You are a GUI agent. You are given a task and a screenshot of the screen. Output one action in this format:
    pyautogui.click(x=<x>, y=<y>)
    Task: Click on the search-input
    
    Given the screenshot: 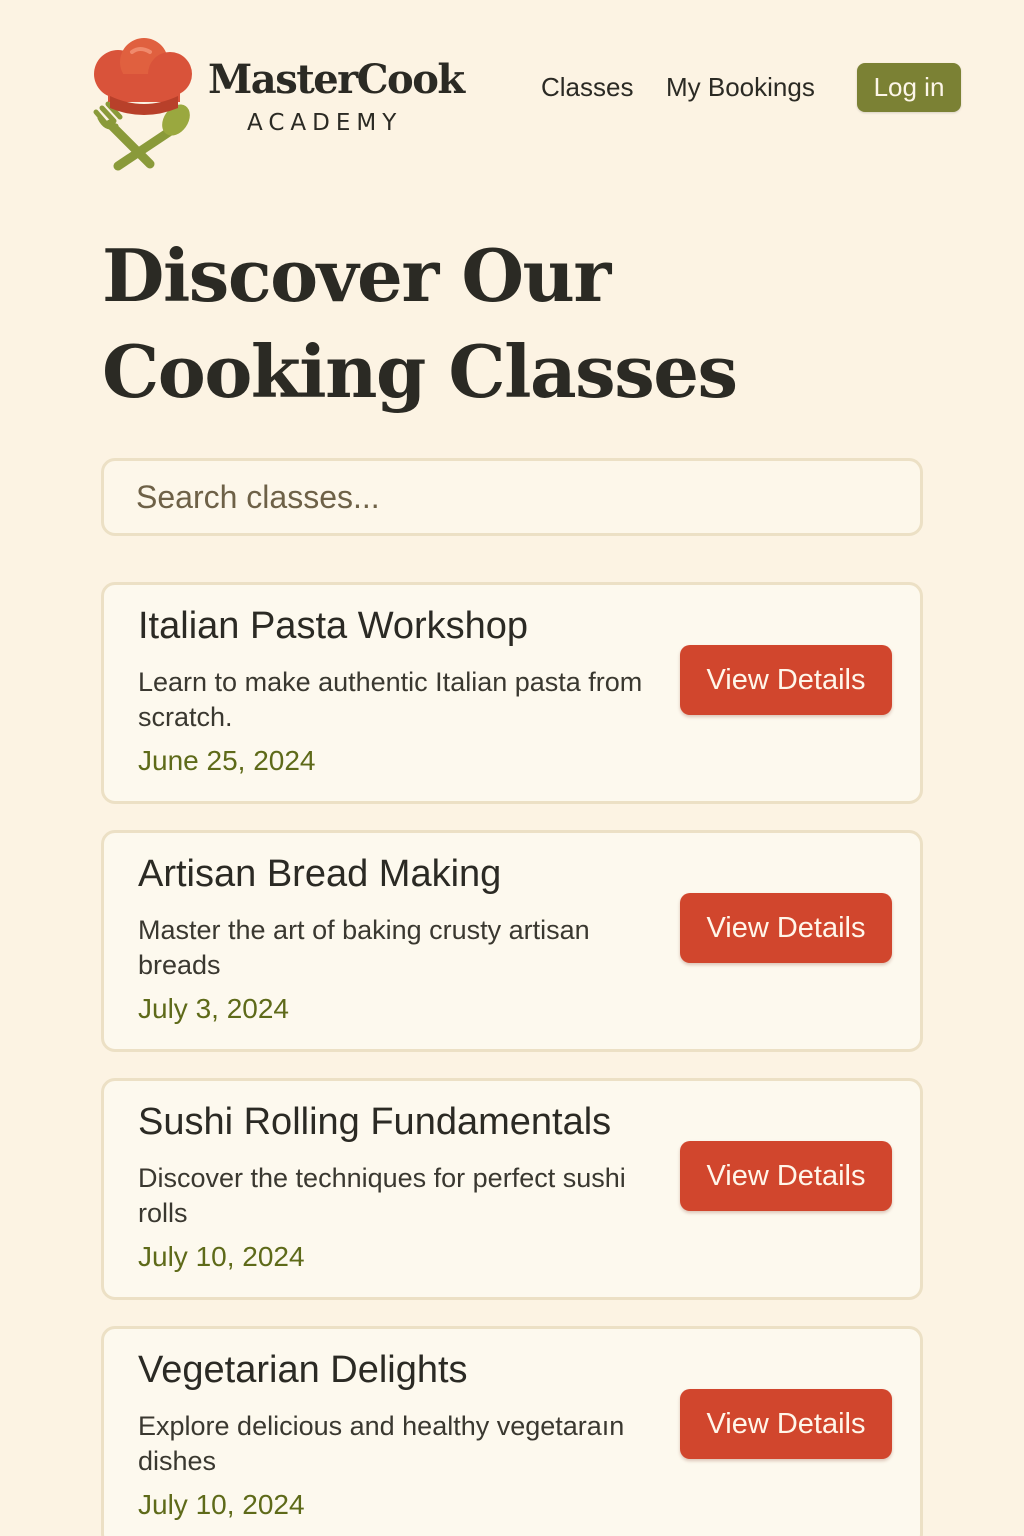 What is the action you would take?
    pyautogui.click(x=512, y=497)
    